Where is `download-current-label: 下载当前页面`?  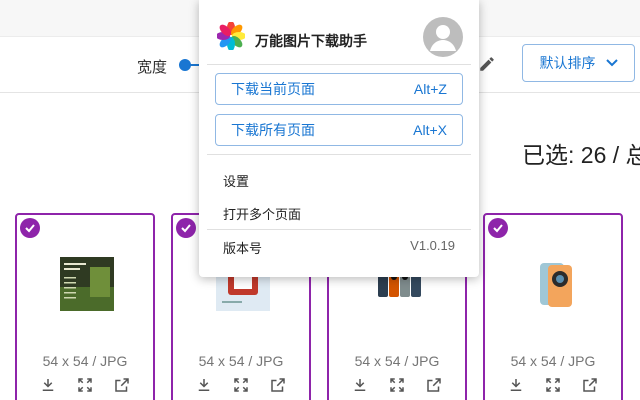 download-current-label: 下载当前页面 is located at coordinates (273, 89).